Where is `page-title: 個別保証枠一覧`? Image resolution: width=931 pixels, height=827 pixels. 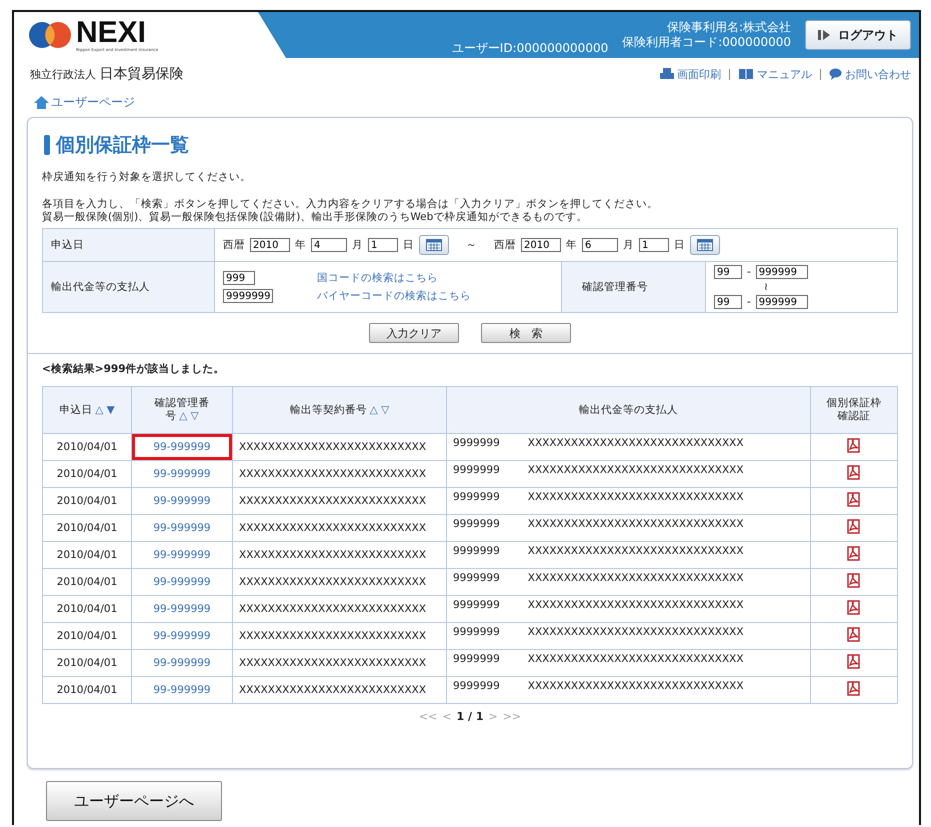
page-title: 個別保証枠一覧 is located at coordinates (122, 145).